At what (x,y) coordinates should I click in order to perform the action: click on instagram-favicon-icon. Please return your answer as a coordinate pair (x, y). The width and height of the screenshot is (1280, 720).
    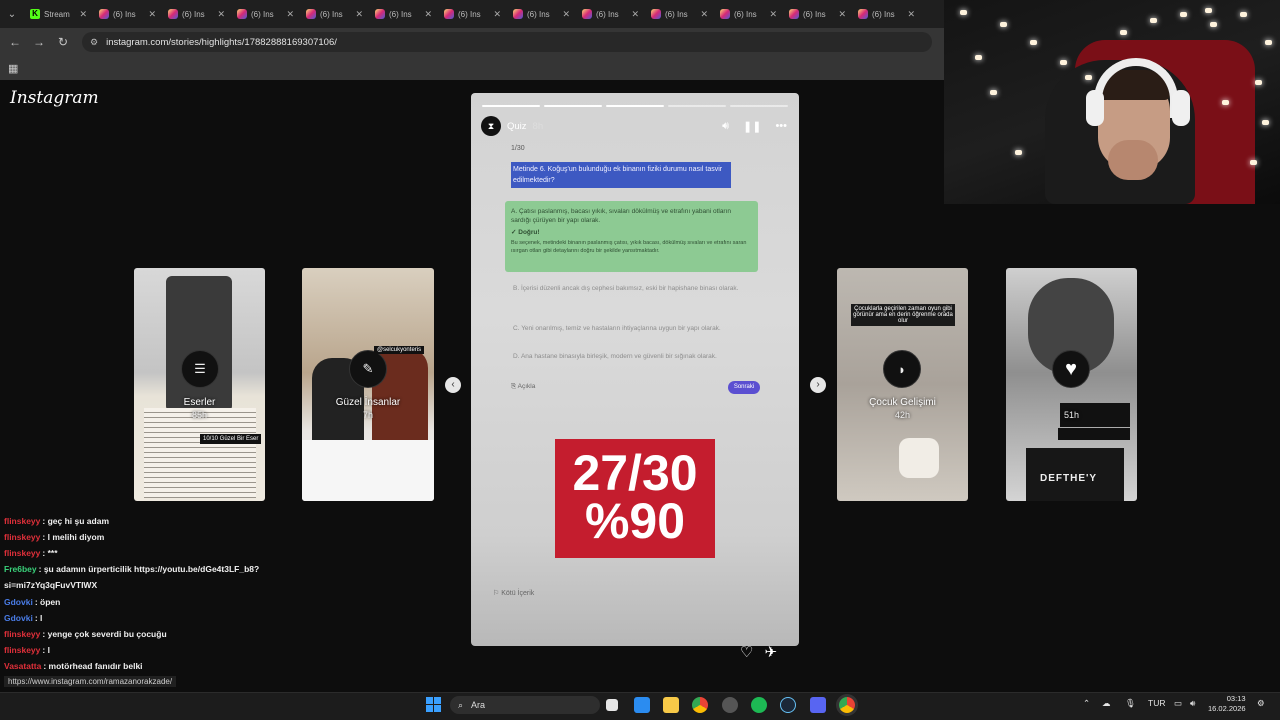
    Looking at the image, I should click on (656, 14).